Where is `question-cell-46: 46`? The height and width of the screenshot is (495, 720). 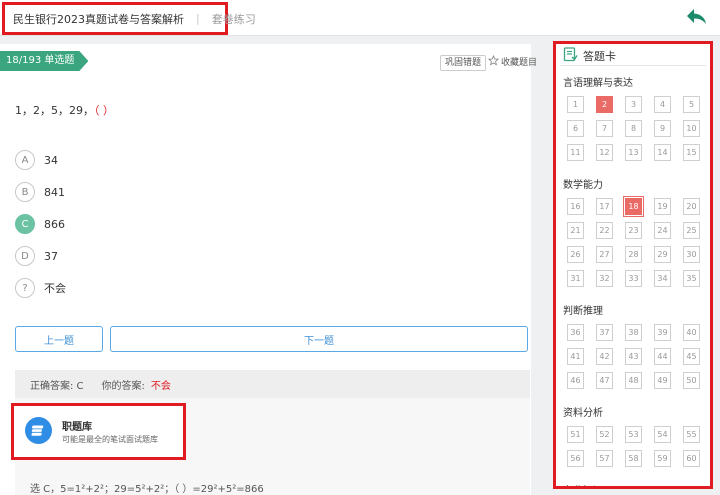 question-cell-46: 46 is located at coordinates (575, 380).